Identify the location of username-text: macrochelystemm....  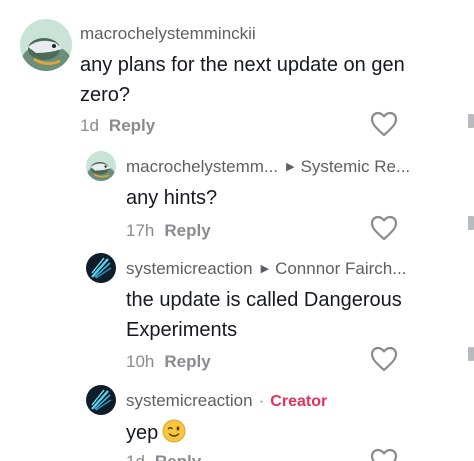
(202, 166).